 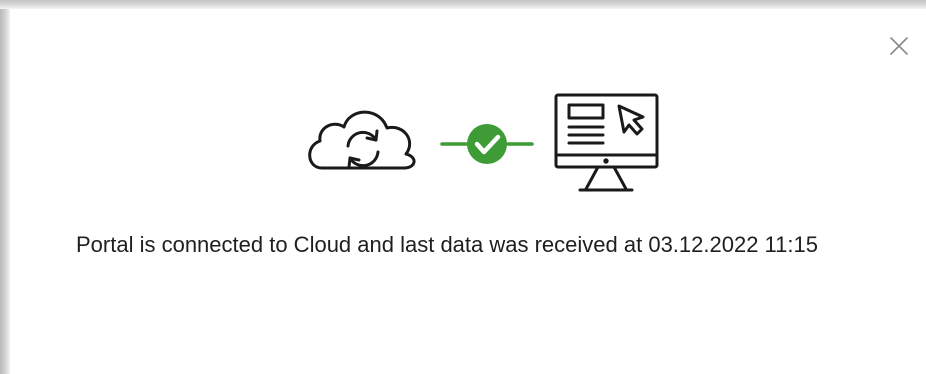 I want to click on connection-illustration, so click(x=484, y=140).